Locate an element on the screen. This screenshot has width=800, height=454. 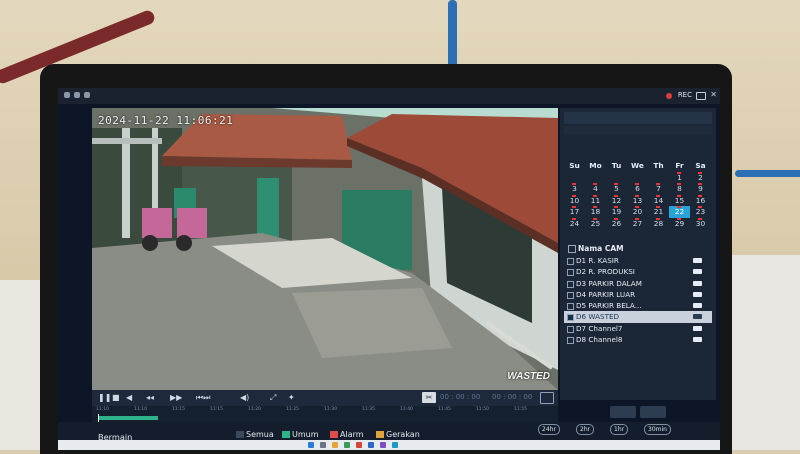
weekday-label: Tu is located at coordinates (616, 165).